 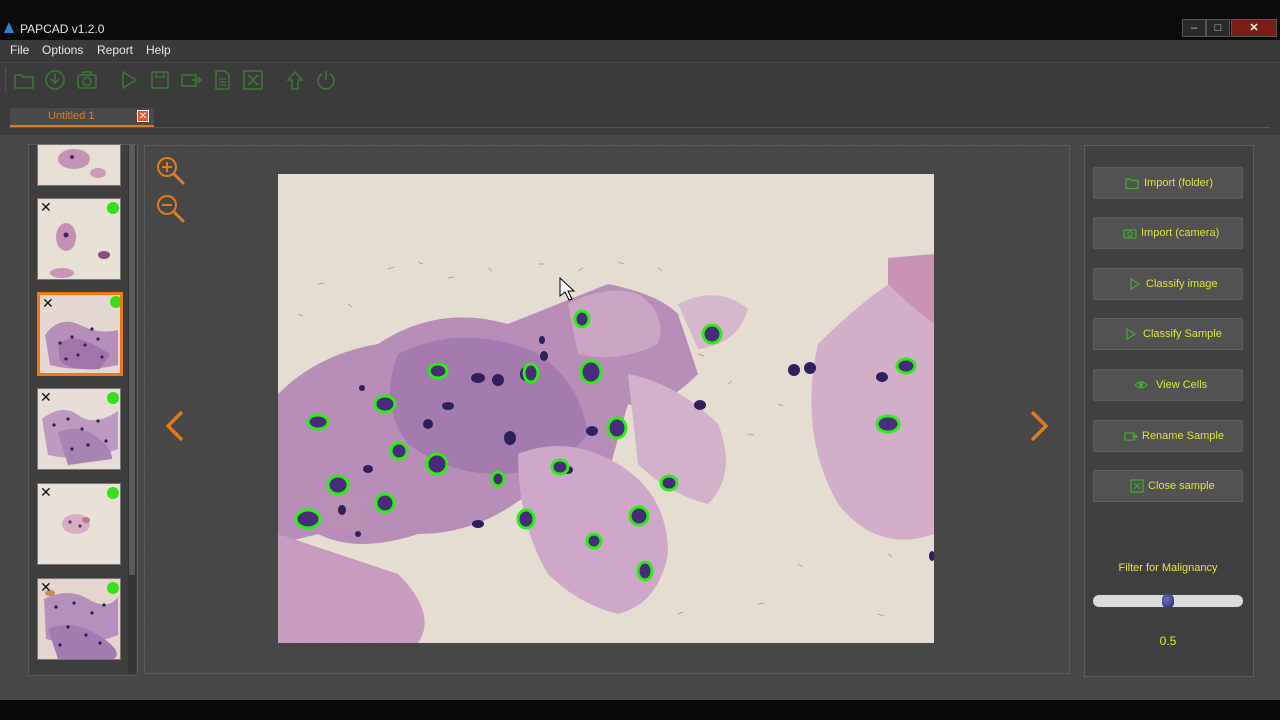 I want to click on thumbnail-scrollbar, so click(x=132, y=409).